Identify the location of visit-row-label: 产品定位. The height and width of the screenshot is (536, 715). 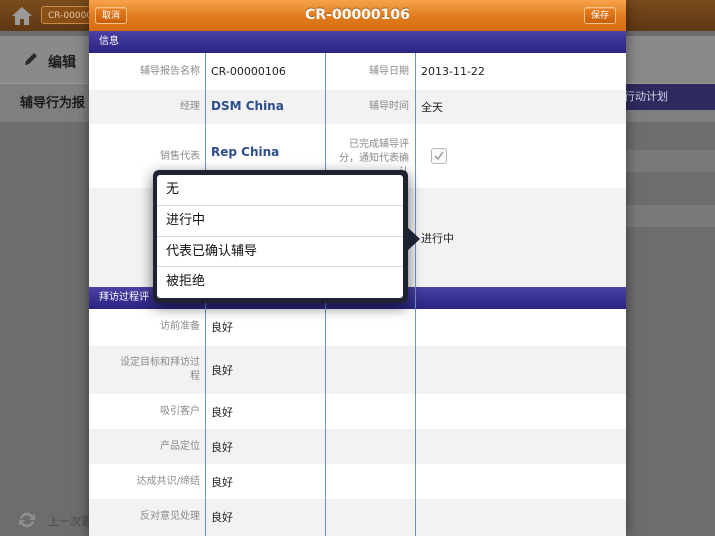
(180, 446).